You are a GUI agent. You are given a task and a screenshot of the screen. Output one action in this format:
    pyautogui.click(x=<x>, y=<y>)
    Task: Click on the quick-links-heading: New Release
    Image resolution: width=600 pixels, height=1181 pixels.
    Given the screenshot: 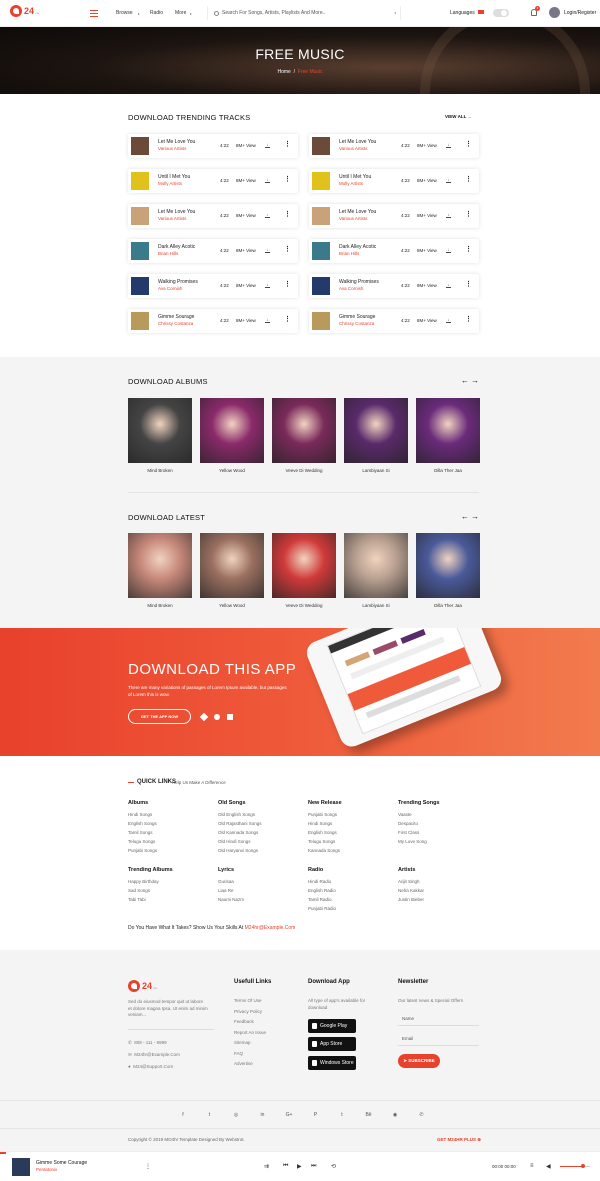 What is the action you would take?
    pyautogui.click(x=325, y=803)
    